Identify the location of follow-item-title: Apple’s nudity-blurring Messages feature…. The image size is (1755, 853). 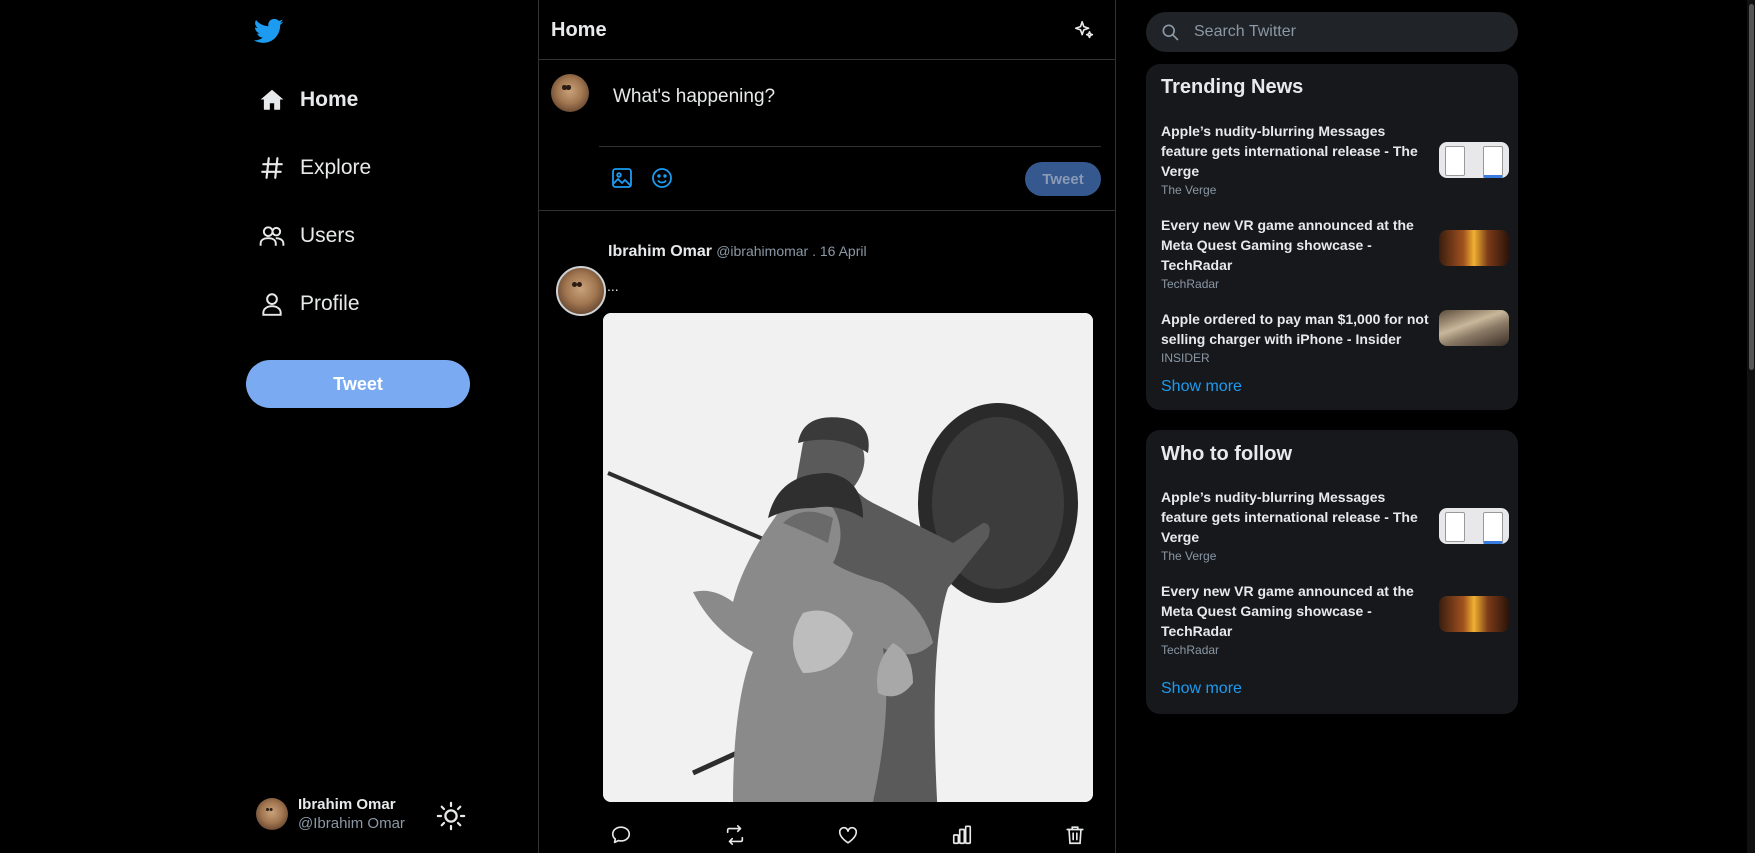
(1289, 517).